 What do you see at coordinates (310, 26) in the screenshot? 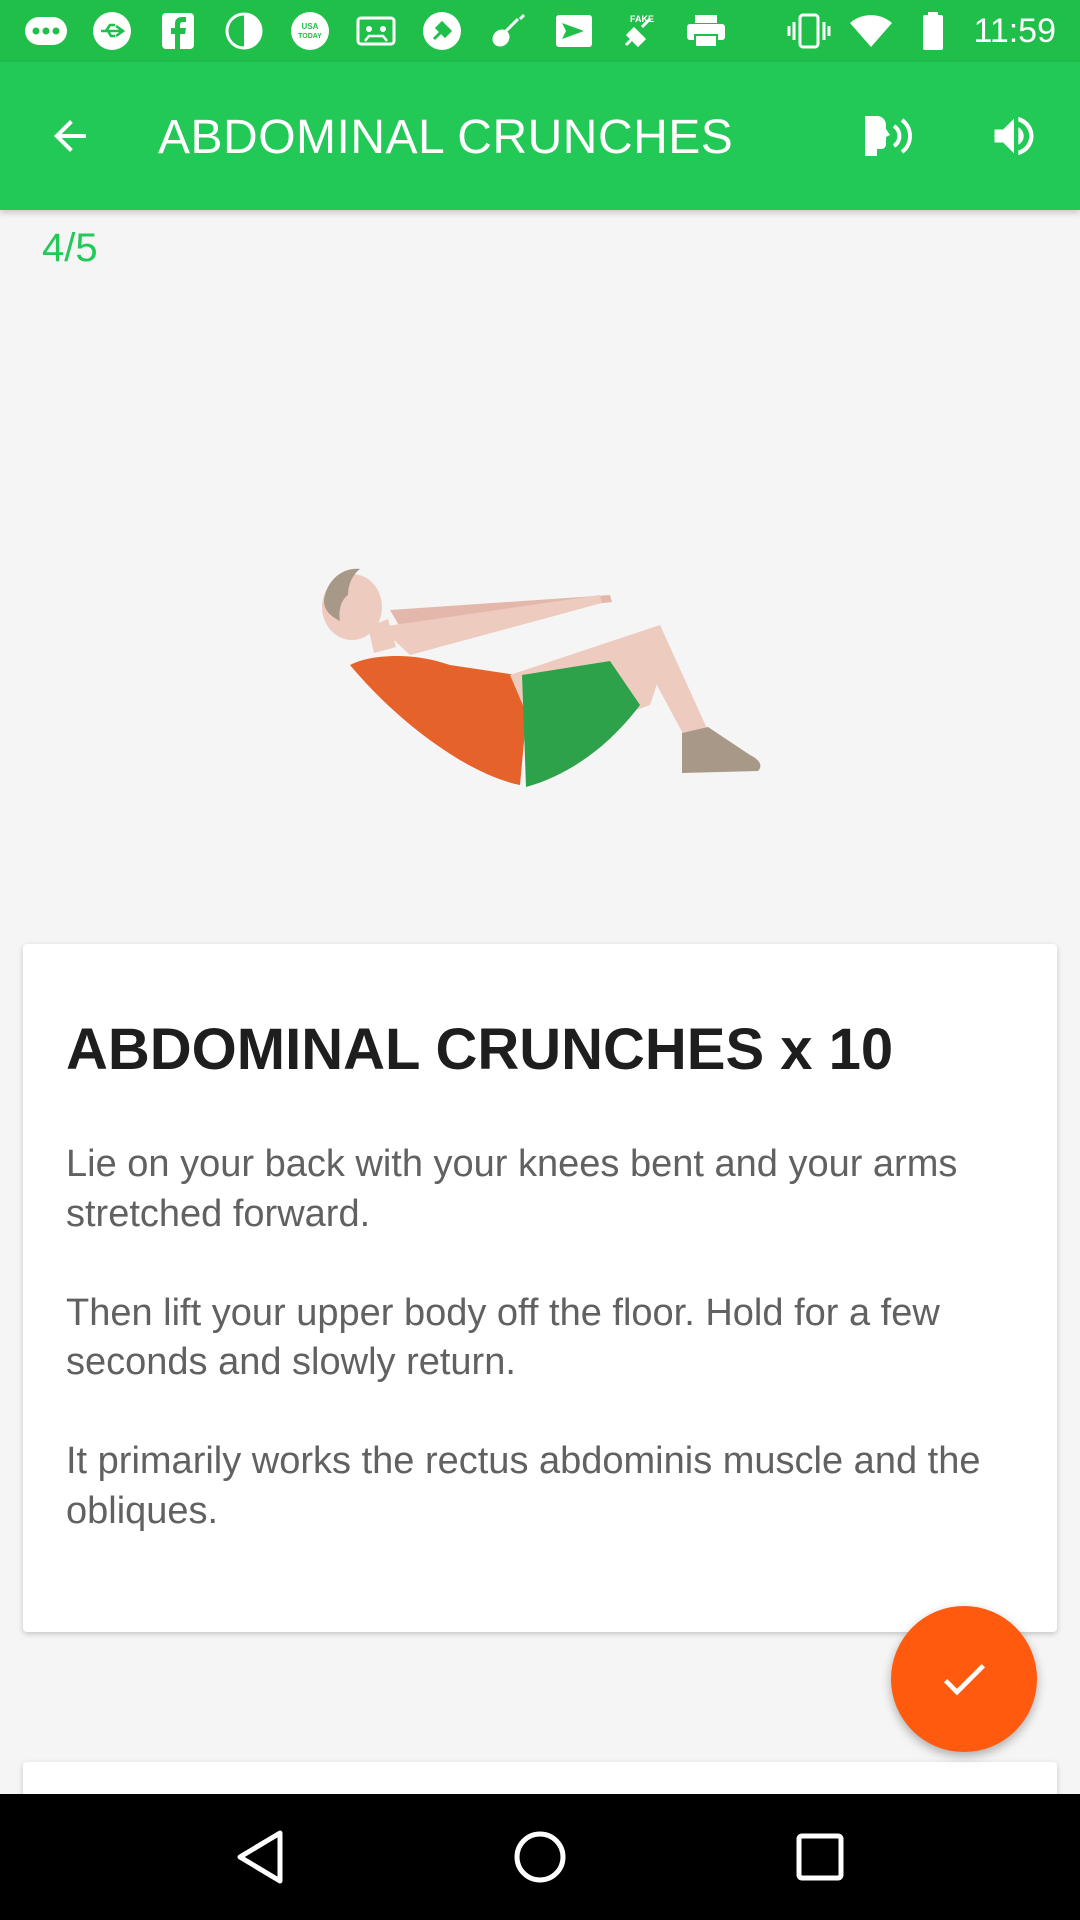
I see `svg-text: USA` at bounding box center [310, 26].